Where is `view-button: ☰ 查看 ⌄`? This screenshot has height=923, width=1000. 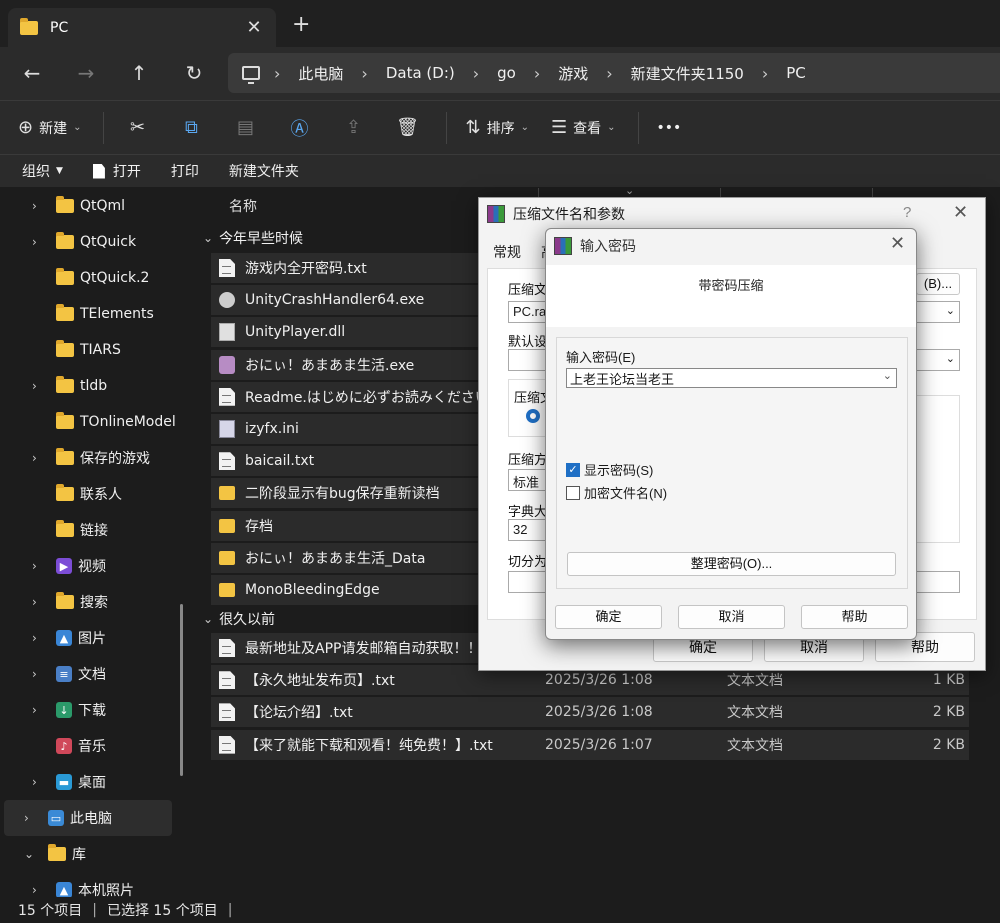 view-button: ☰ 查看 ⌄ is located at coordinates (583, 127).